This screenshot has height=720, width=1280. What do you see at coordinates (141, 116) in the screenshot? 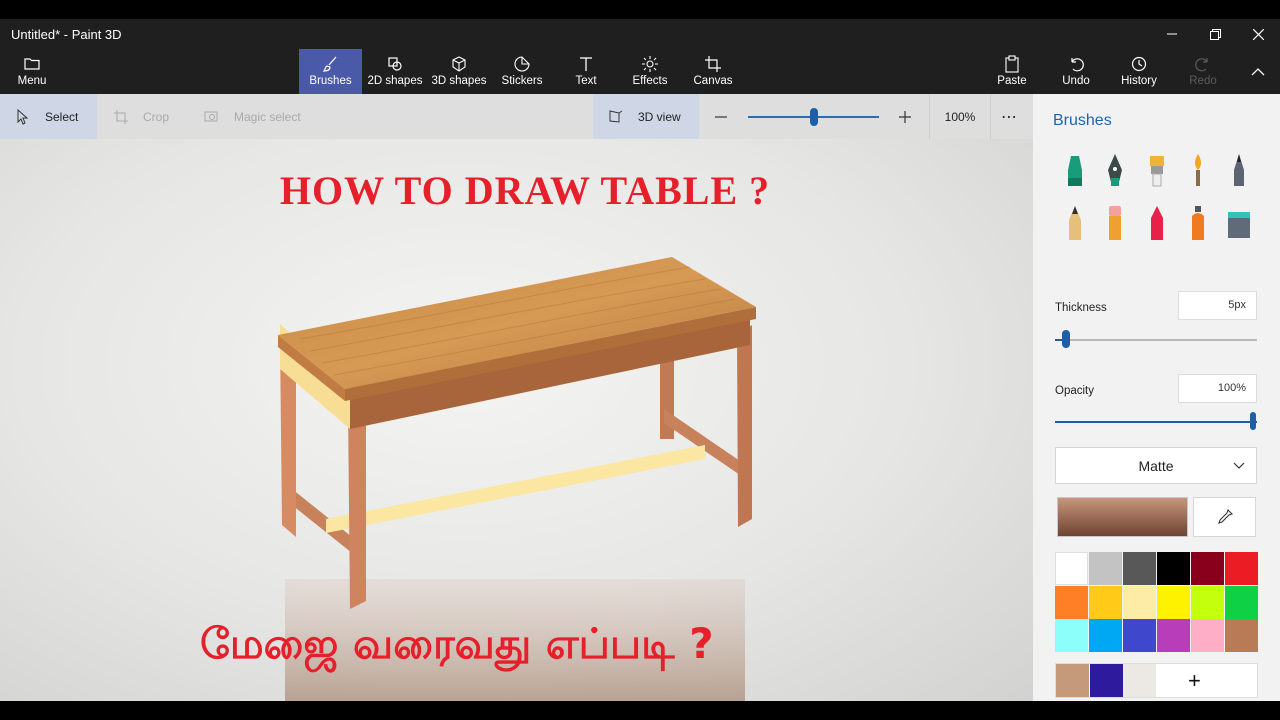
I see `crop-button: Crop` at bounding box center [141, 116].